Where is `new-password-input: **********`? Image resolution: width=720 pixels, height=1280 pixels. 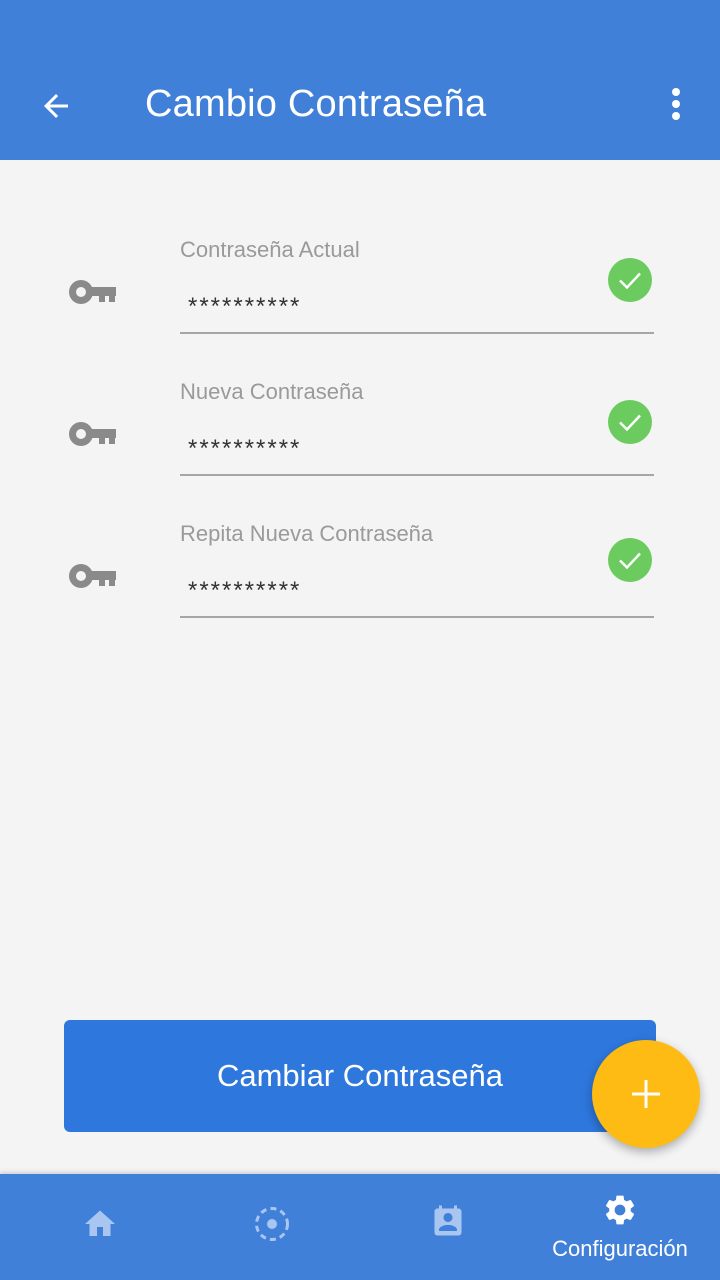 new-password-input: ********** is located at coordinates (417, 453).